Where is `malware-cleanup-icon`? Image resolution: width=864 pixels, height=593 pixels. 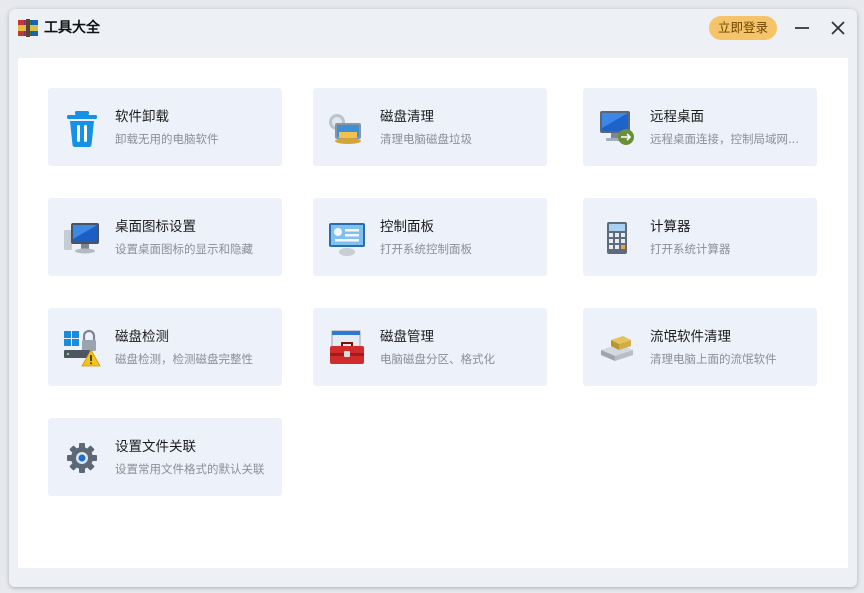 malware-cleanup-icon is located at coordinates (617, 348).